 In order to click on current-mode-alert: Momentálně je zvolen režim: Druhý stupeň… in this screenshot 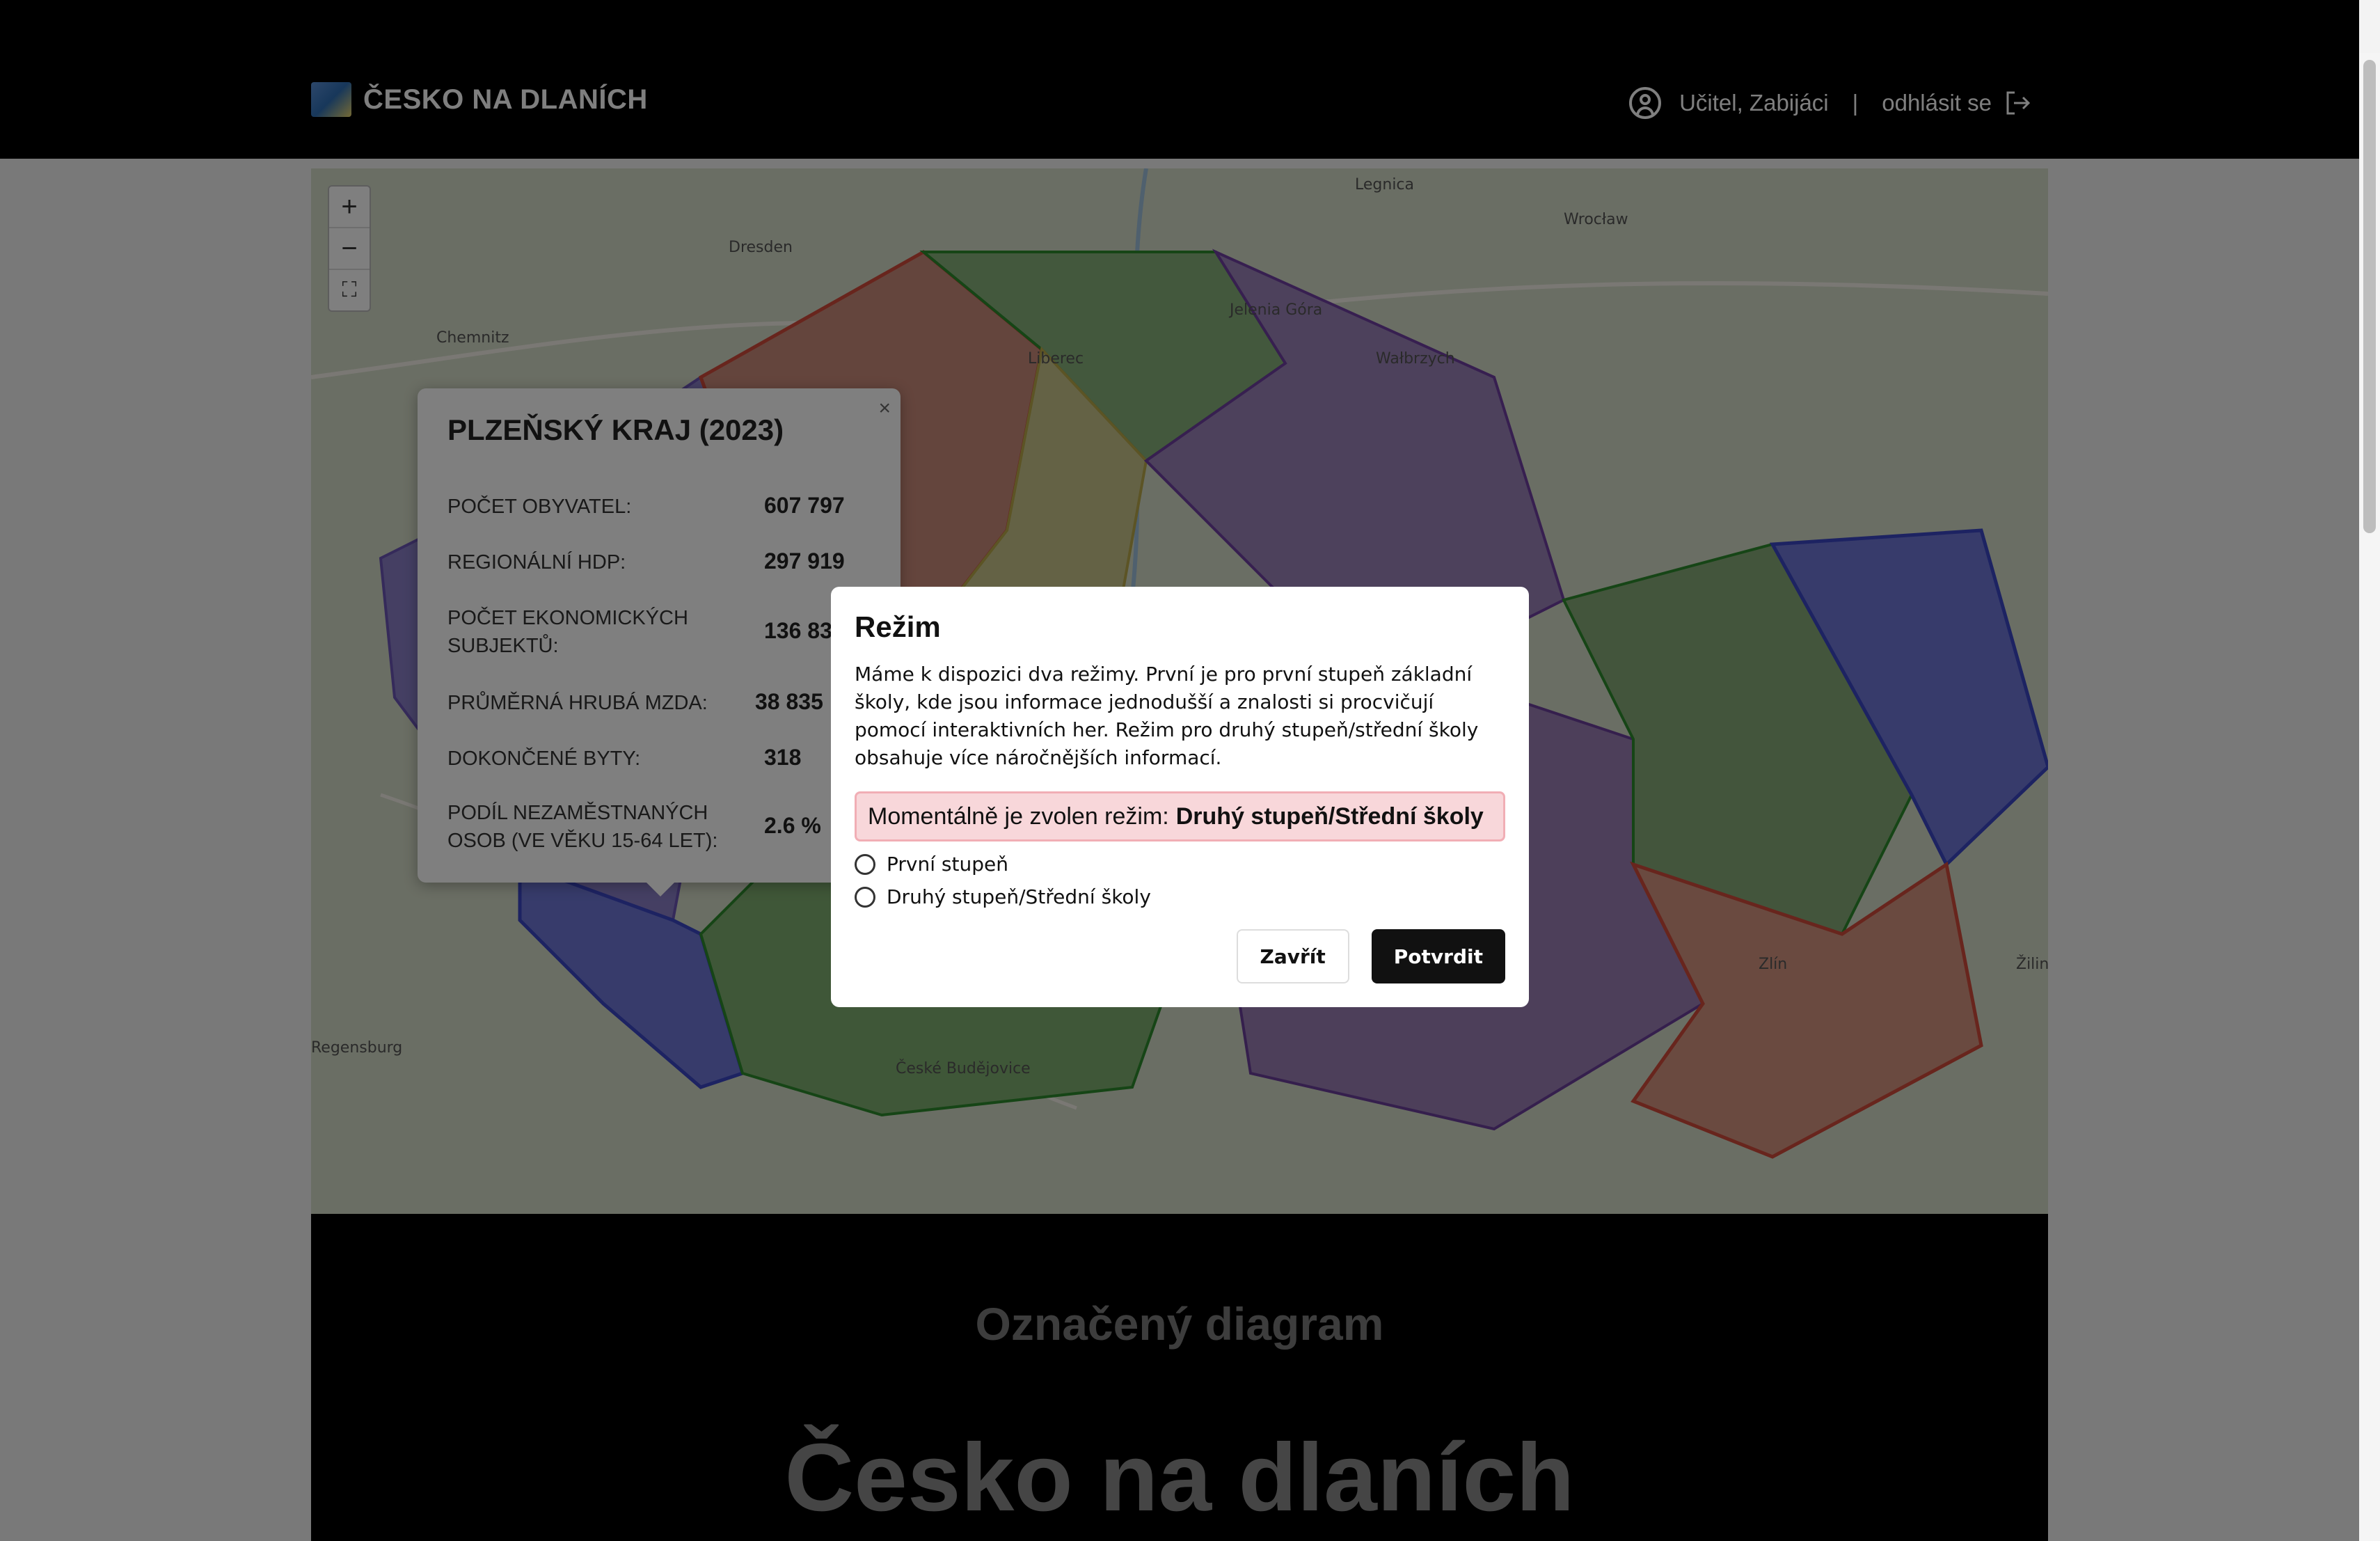, I will do `click(1180, 816)`.